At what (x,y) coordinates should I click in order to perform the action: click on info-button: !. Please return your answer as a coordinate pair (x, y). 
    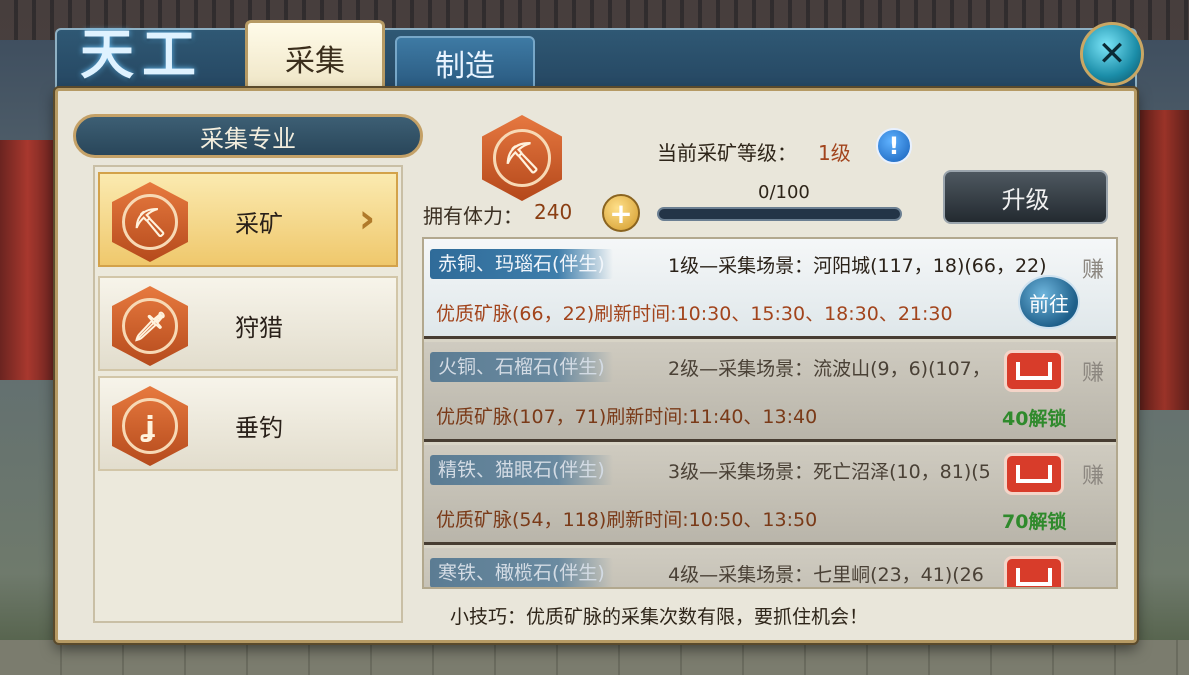
    Looking at the image, I should click on (894, 146).